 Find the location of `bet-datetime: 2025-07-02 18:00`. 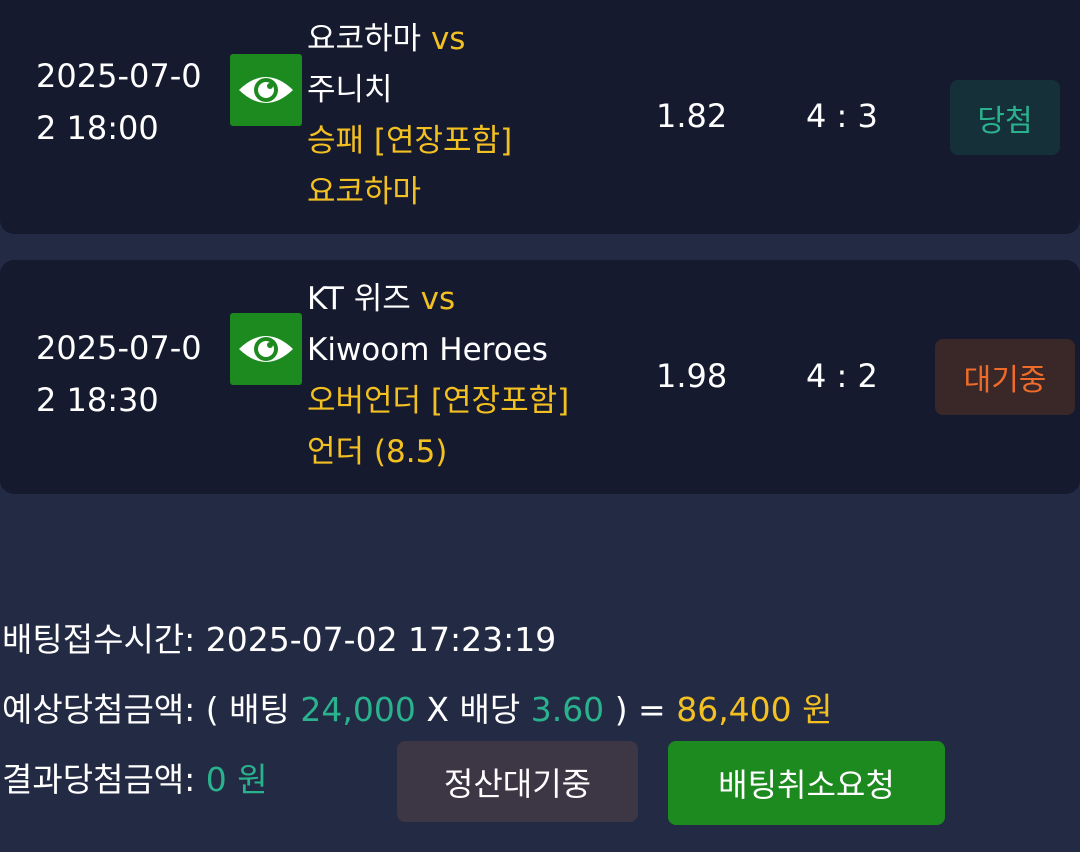

bet-datetime: 2025-07-02 18:00 is located at coordinates (119, 102).